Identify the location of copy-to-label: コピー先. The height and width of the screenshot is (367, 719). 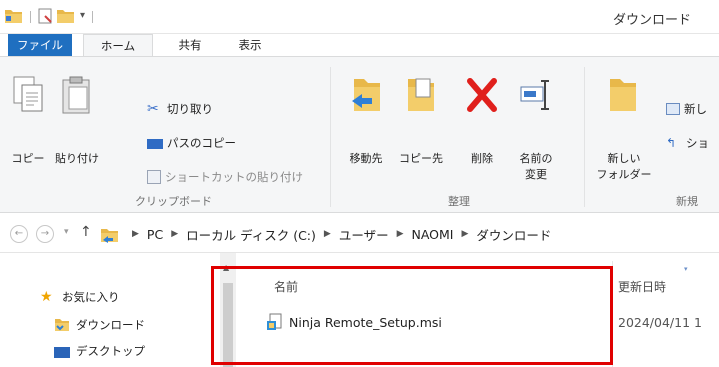
(421, 158).